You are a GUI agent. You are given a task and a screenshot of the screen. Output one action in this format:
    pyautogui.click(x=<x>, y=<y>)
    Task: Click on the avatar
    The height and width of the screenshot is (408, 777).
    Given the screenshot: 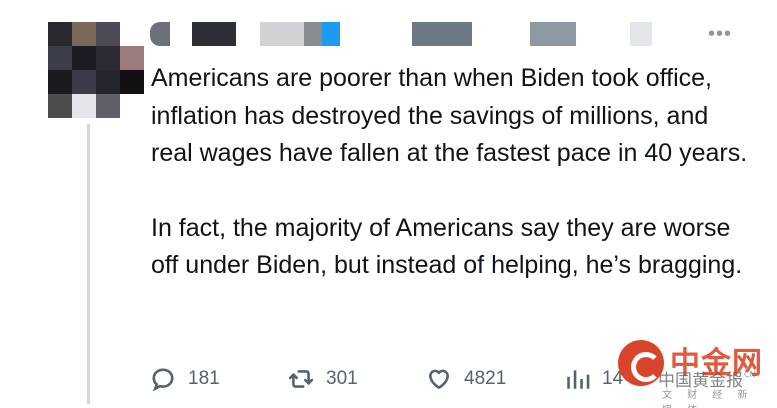 What is the action you would take?
    pyautogui.click(x=96, y=70)
    